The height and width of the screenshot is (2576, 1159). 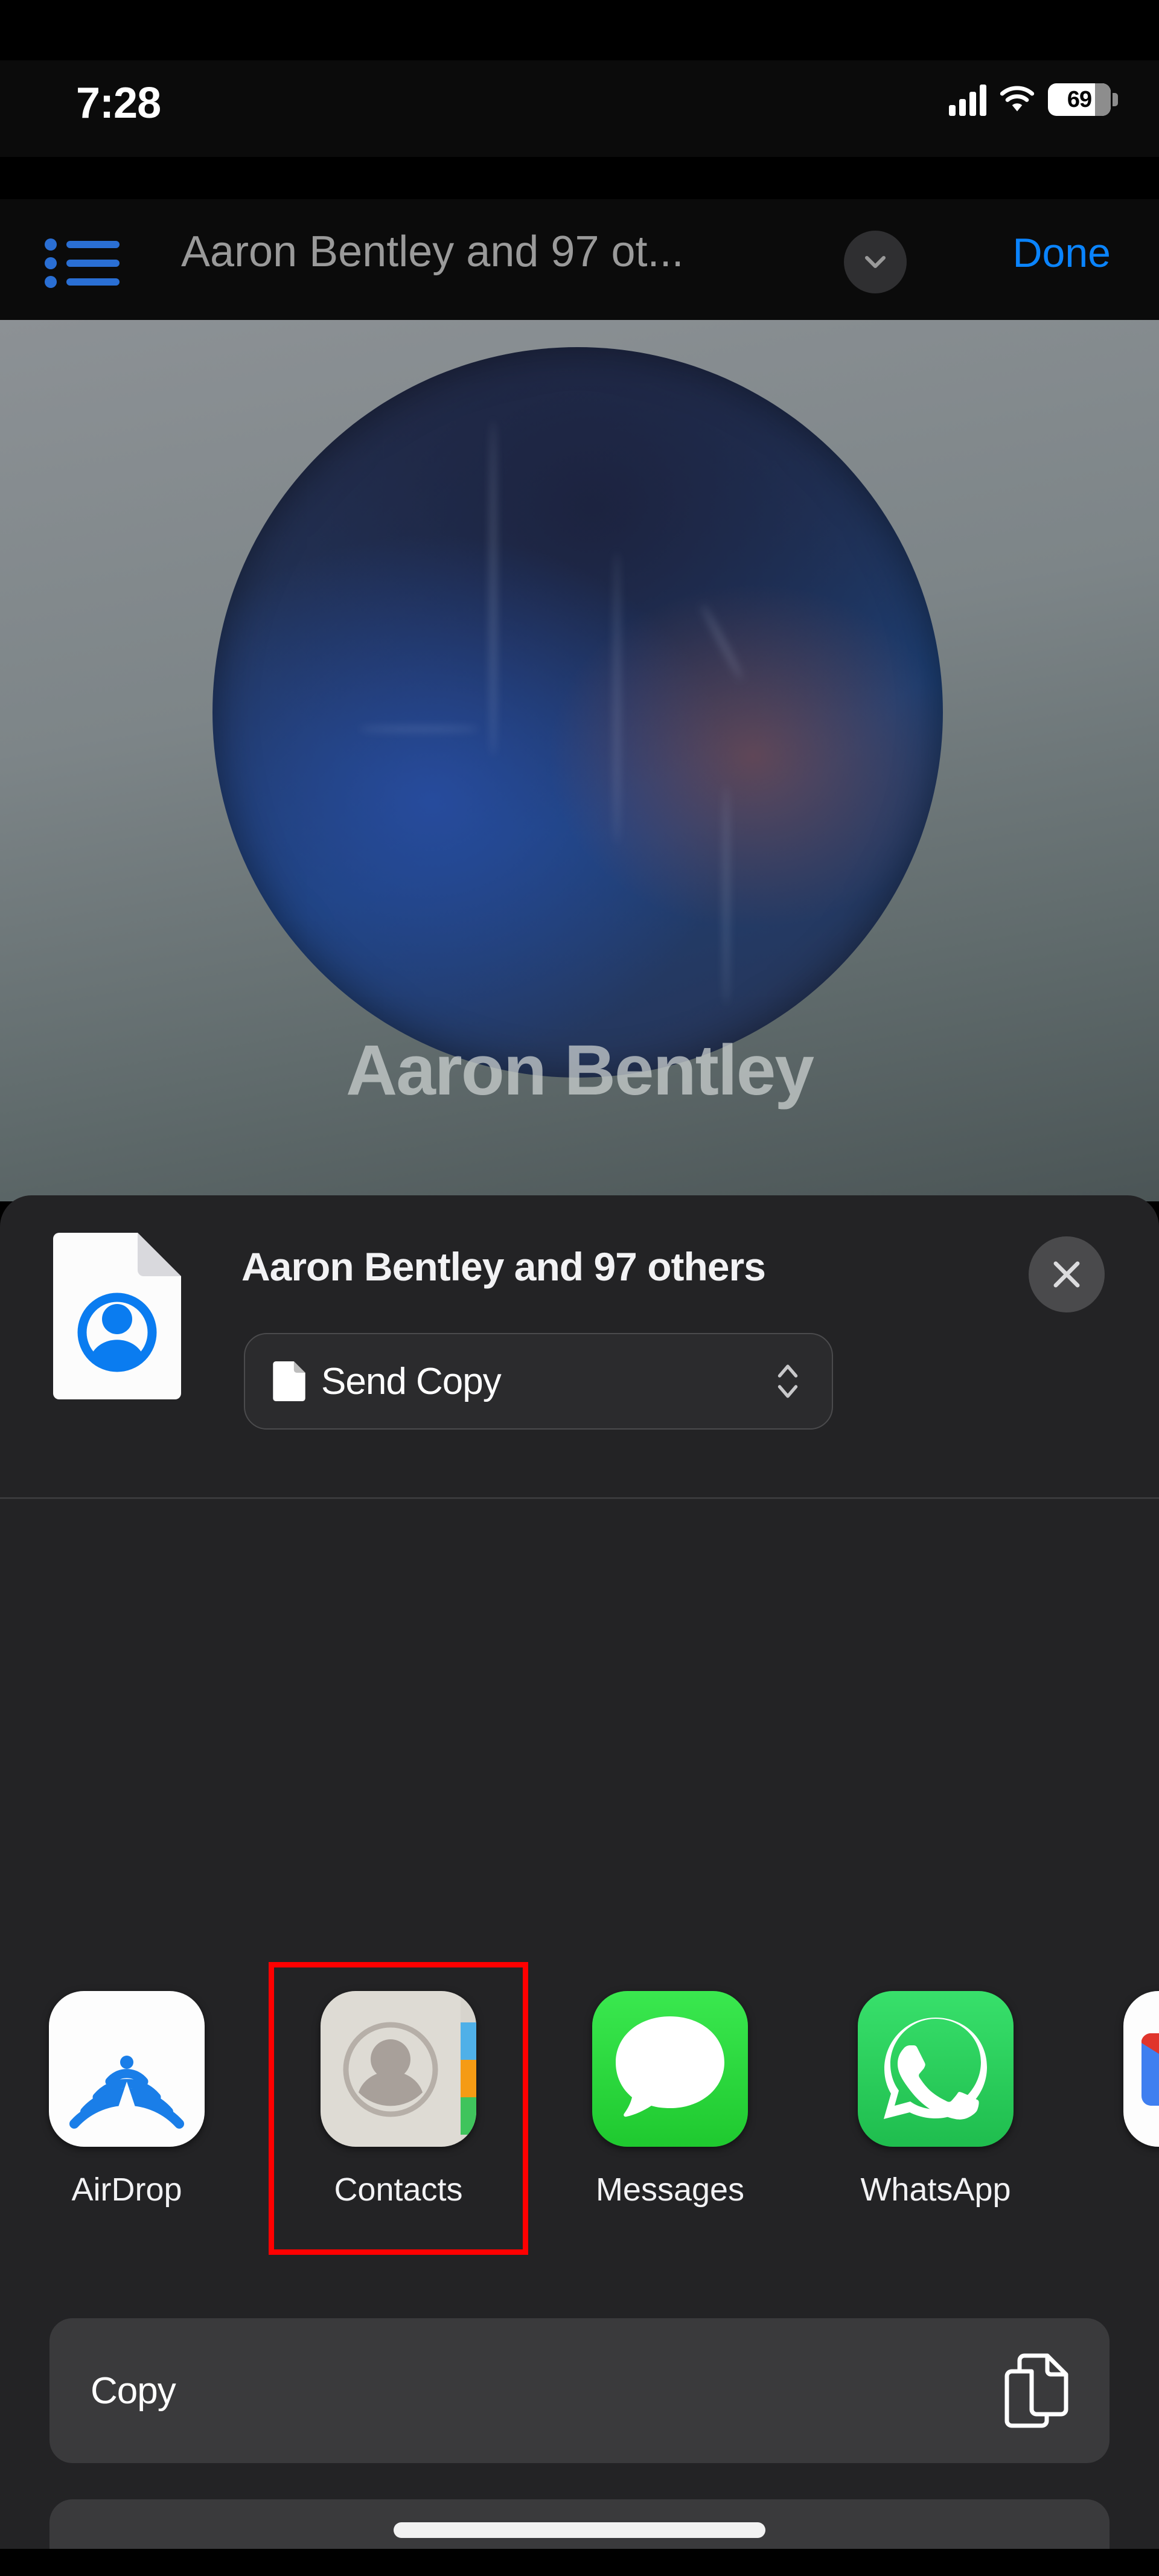 I want to click on send-copy-label: Send Copy, so click(x=411, y=1381).